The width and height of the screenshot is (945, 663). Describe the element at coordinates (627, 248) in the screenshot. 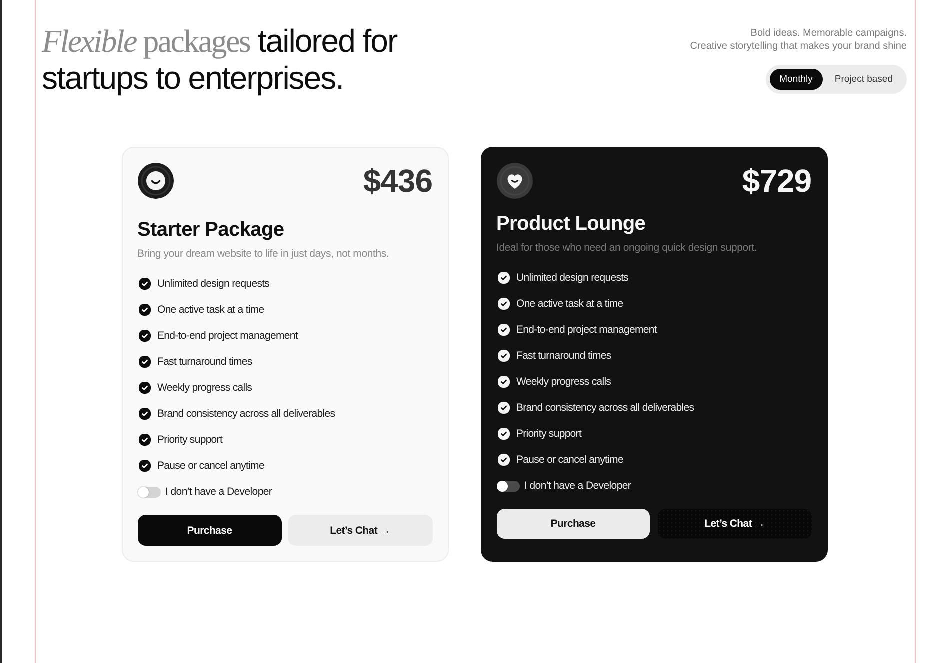

I see `package-description: Ideal for those who need an ongoing quick design support.` at that location.